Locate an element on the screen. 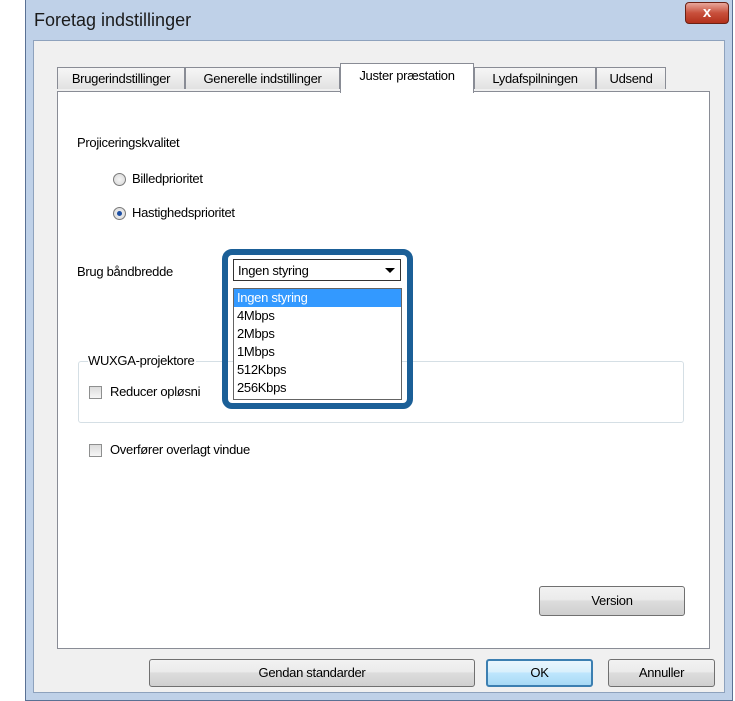 The width and height of the screenshot is (735, 701). bandwidth-label: Brug båndbredde is located at coordinates (125, 271).